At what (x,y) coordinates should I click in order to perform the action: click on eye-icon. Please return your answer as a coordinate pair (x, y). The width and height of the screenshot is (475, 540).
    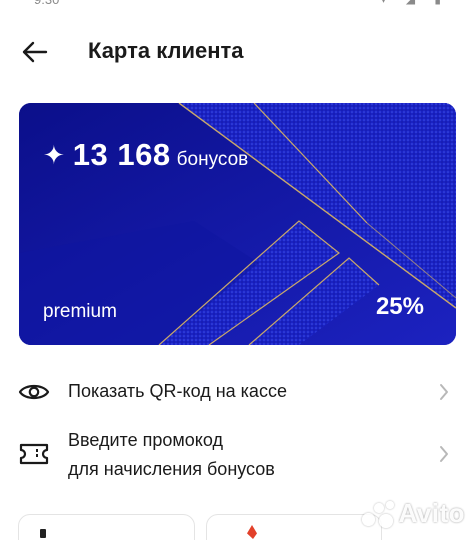
    Looking at the image, I should click on (34, 392).